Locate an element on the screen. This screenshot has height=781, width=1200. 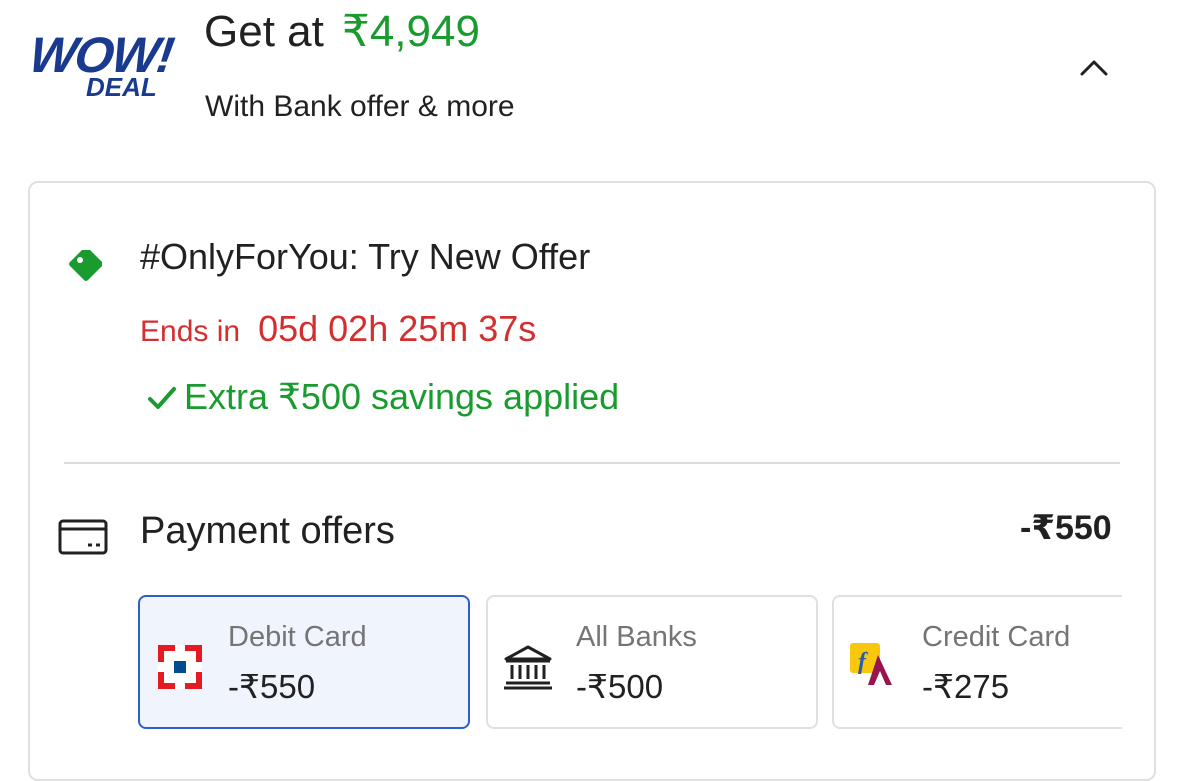
deal-subtitle: With Bank offer & more is located at coordinates (360, 106).